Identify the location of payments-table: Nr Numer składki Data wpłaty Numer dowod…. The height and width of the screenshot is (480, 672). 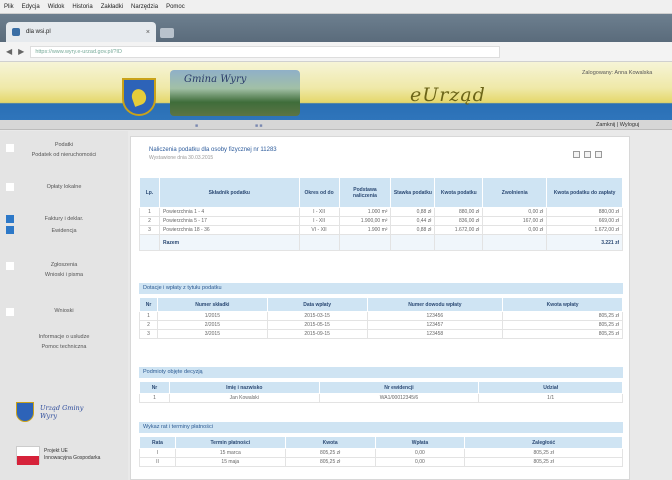
(381, 318).